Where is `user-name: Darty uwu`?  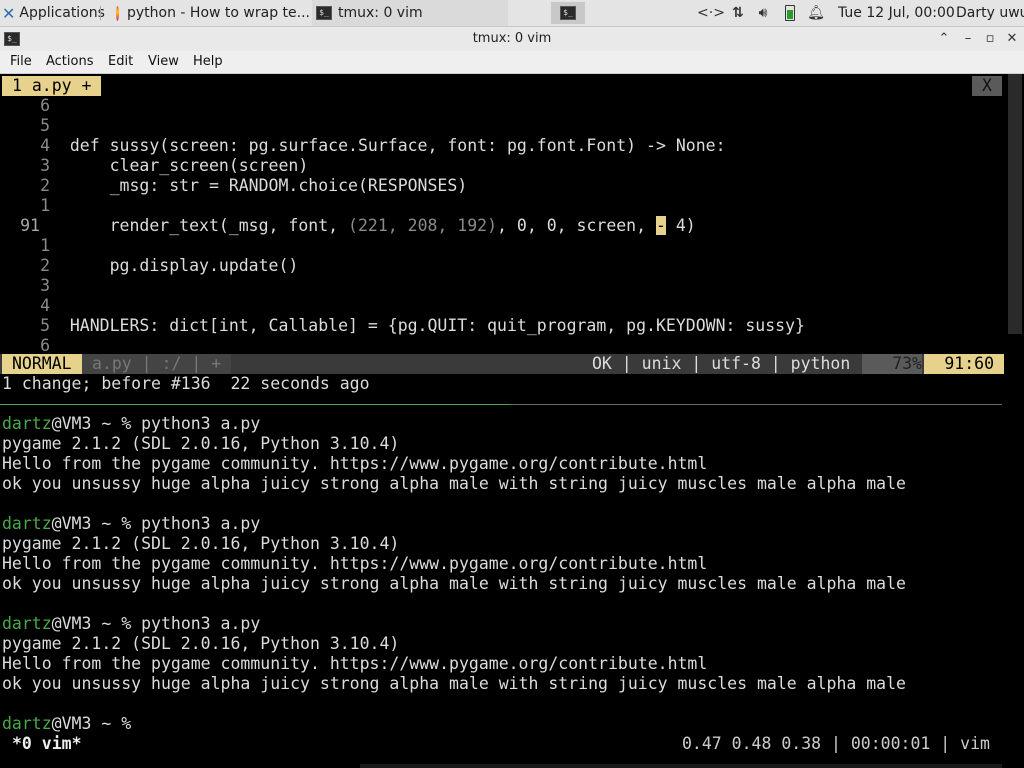 user-name: Darty uwu is located at coordinates (990, 13).